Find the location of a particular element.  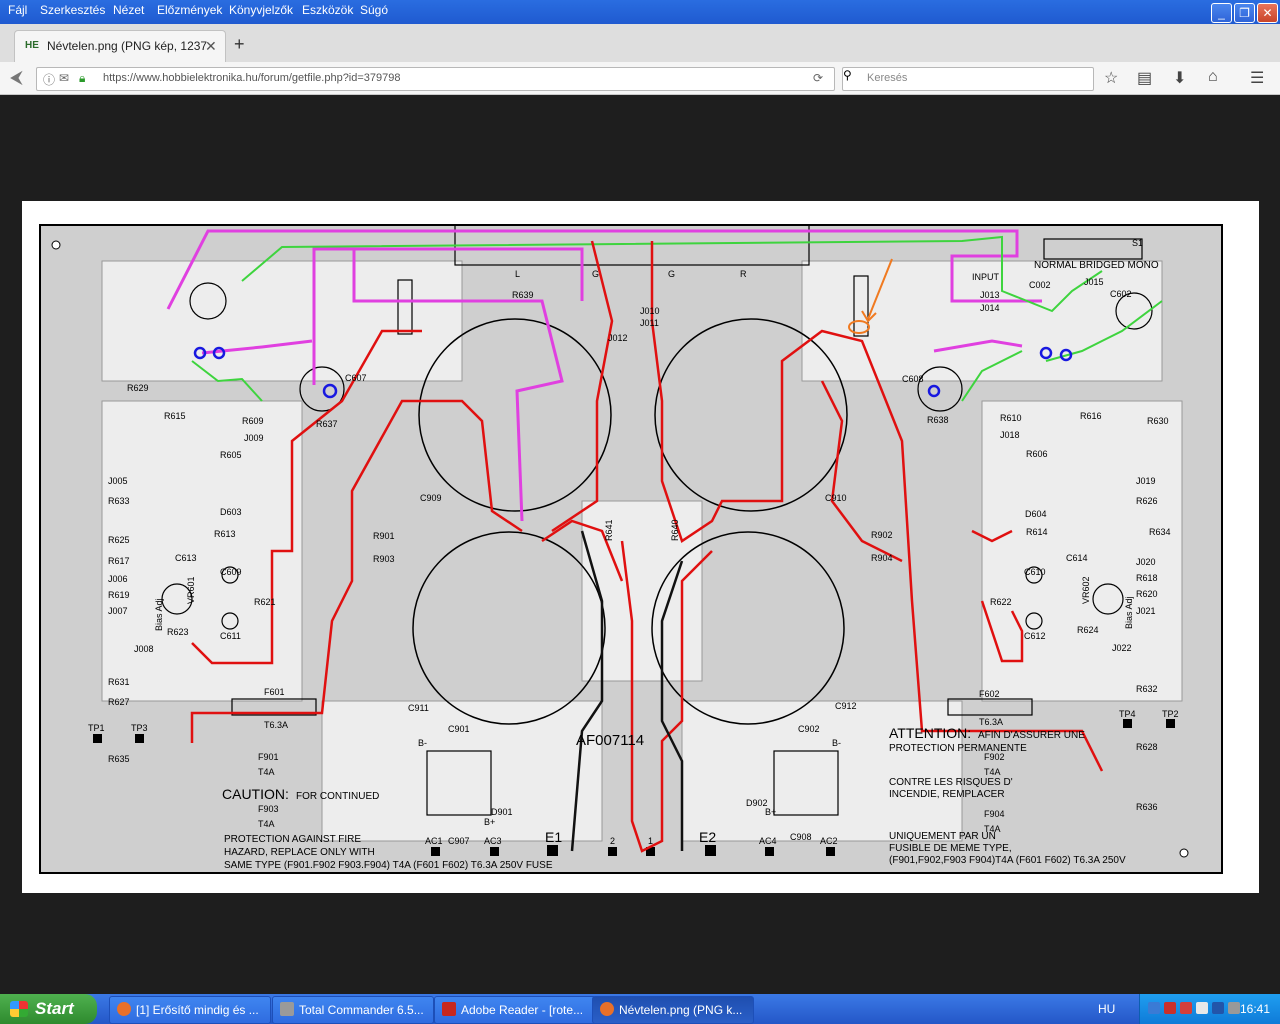

label-r901: R901 is located at coordinates (384, 536).